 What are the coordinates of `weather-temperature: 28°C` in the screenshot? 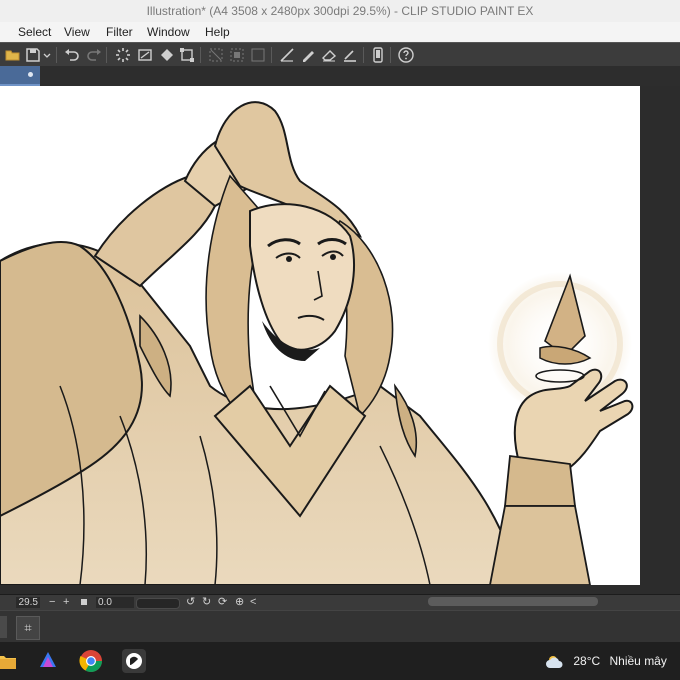 It's located at (587, 661).